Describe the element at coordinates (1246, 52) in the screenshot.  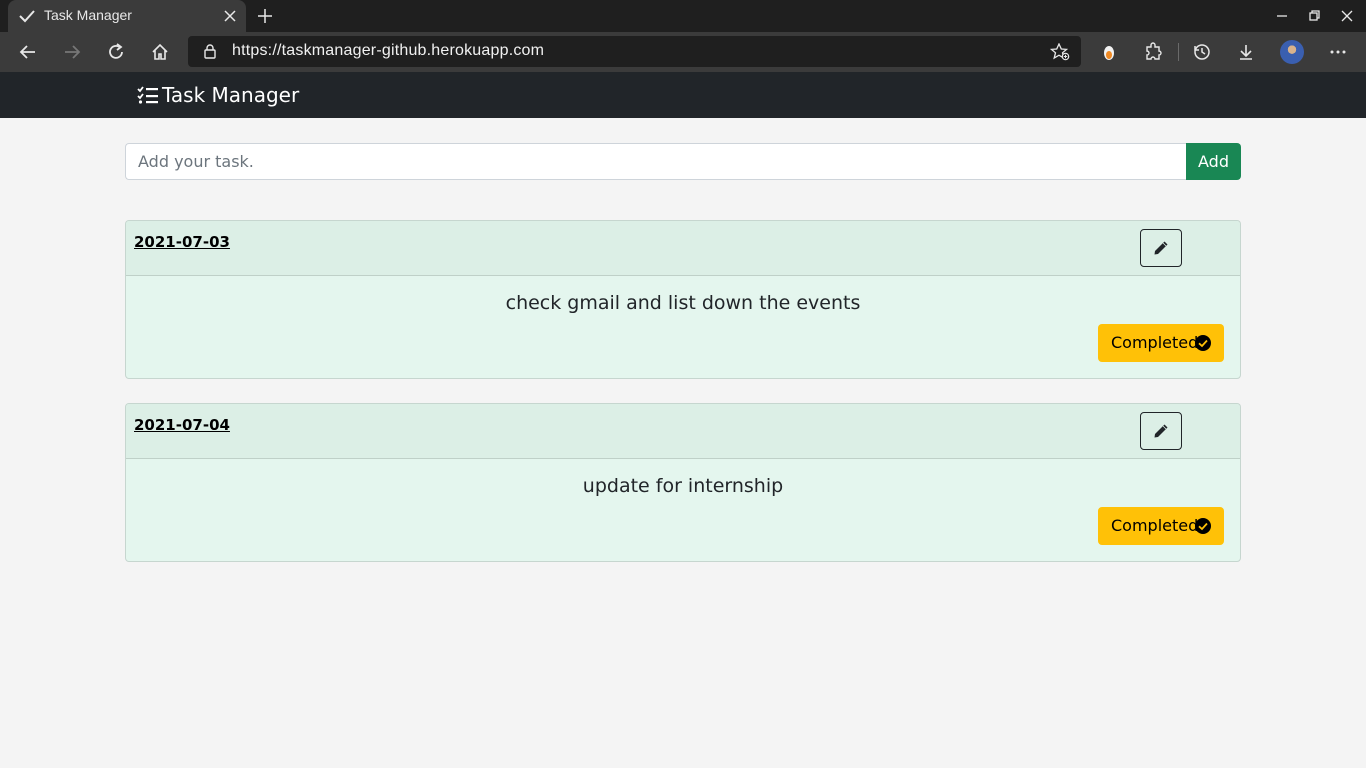
I see `download-icon` at that location.